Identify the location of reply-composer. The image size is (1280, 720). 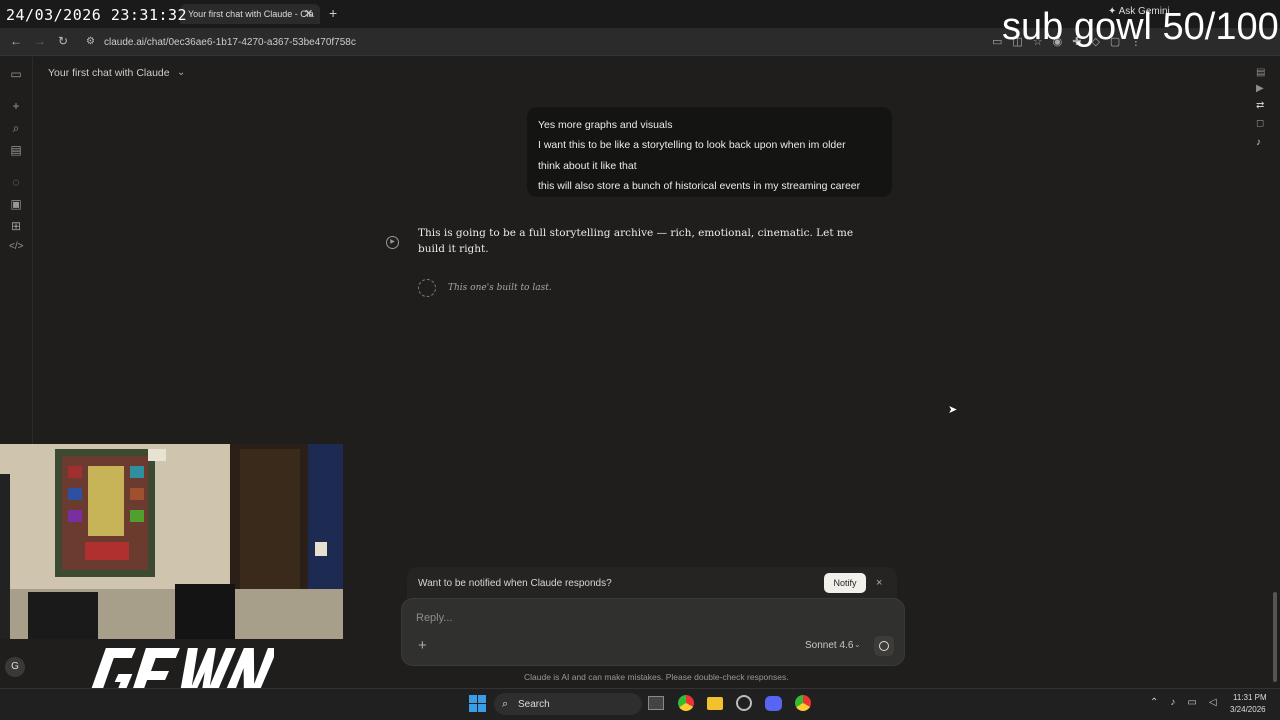
(653, 632).